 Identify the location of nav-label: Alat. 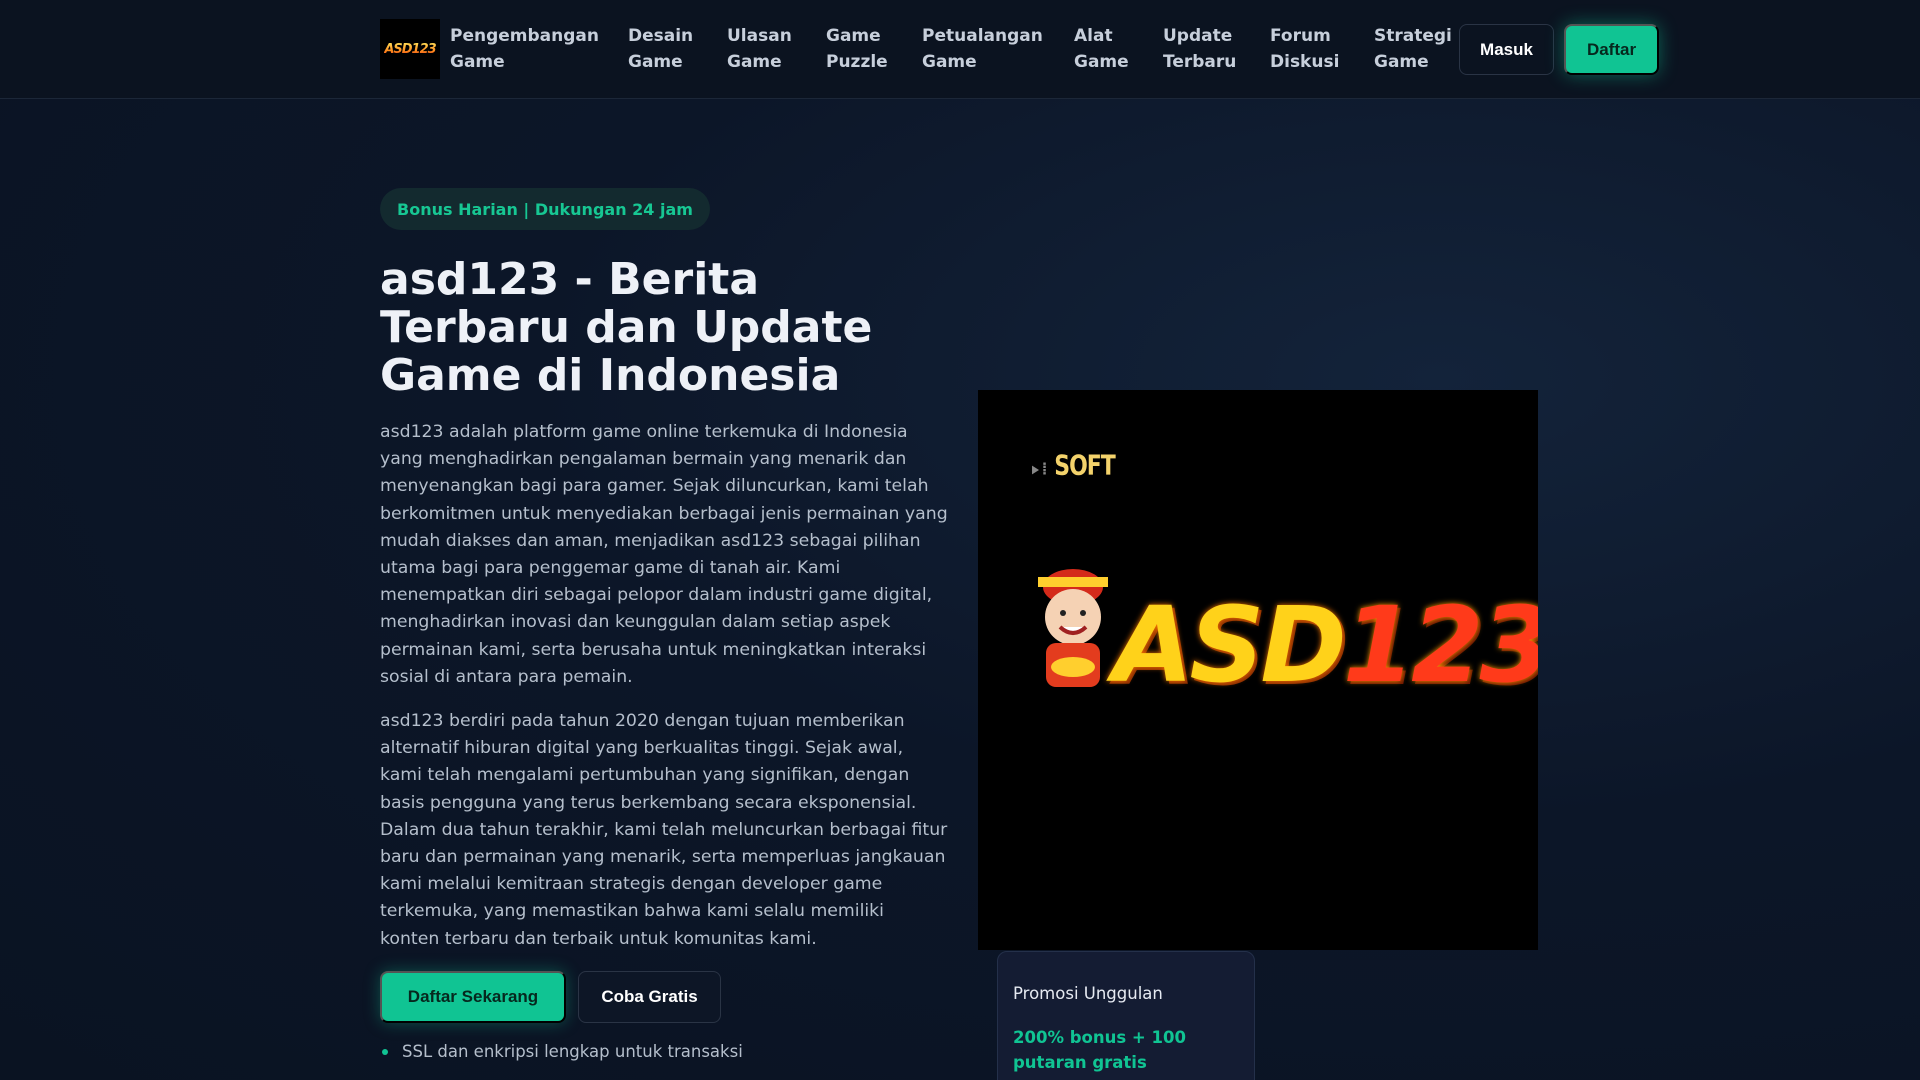
(1093, 36).